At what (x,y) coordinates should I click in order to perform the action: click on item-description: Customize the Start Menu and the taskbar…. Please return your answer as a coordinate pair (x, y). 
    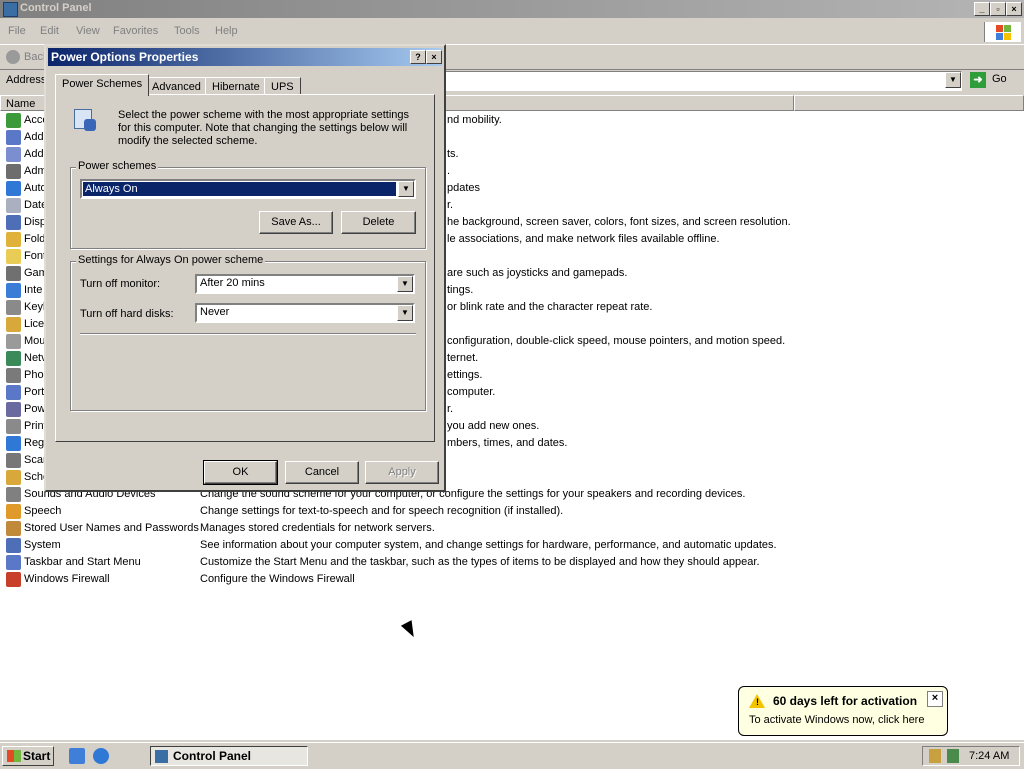
    Looking at the image, I should click on (480, 562).